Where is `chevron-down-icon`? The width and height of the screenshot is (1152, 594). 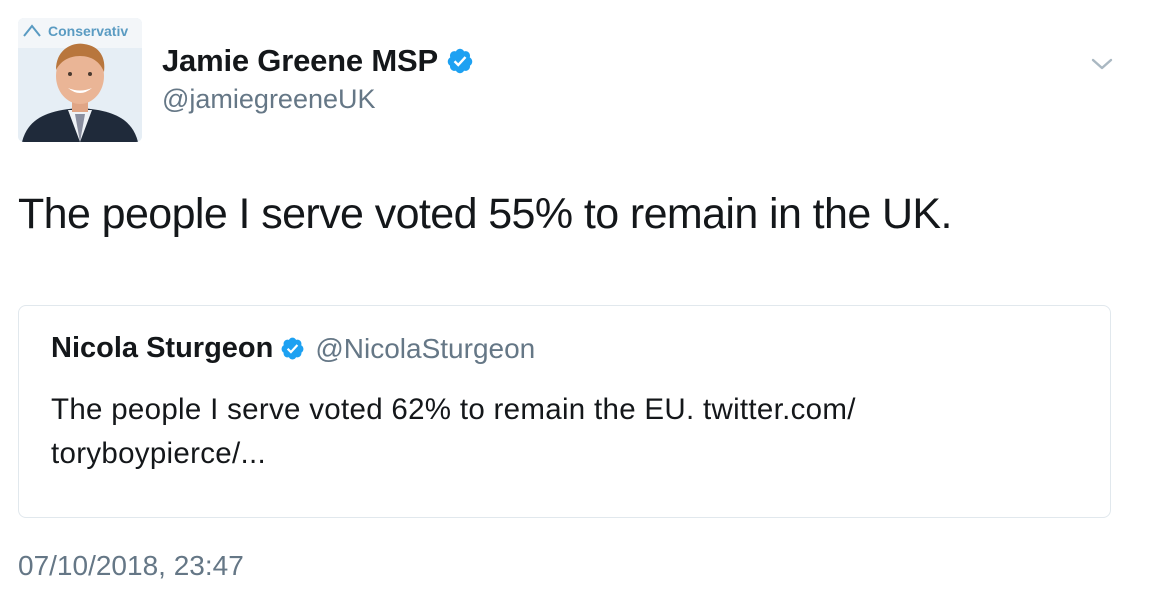
chevron-down-icon is located at coordinates (1102, 64).